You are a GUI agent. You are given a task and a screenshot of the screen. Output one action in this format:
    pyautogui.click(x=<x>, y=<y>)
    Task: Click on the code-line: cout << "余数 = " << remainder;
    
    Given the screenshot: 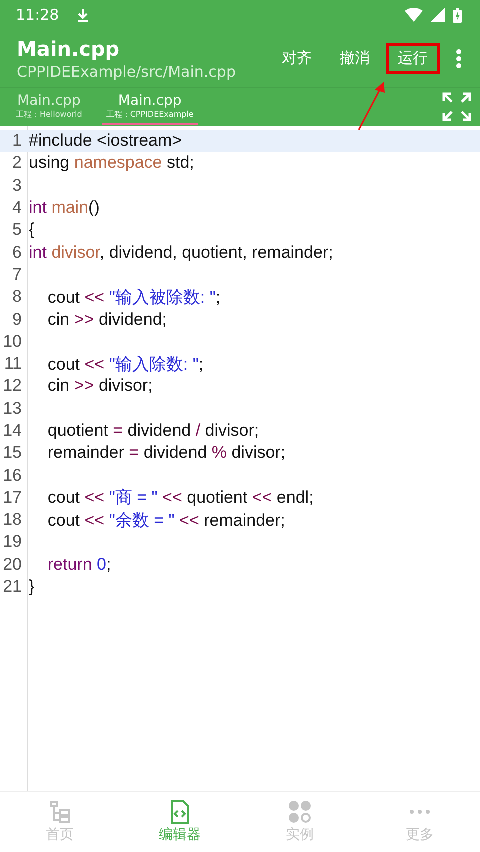 What is the action you would take?
    pyautogui.click(x=166, y=521)
    